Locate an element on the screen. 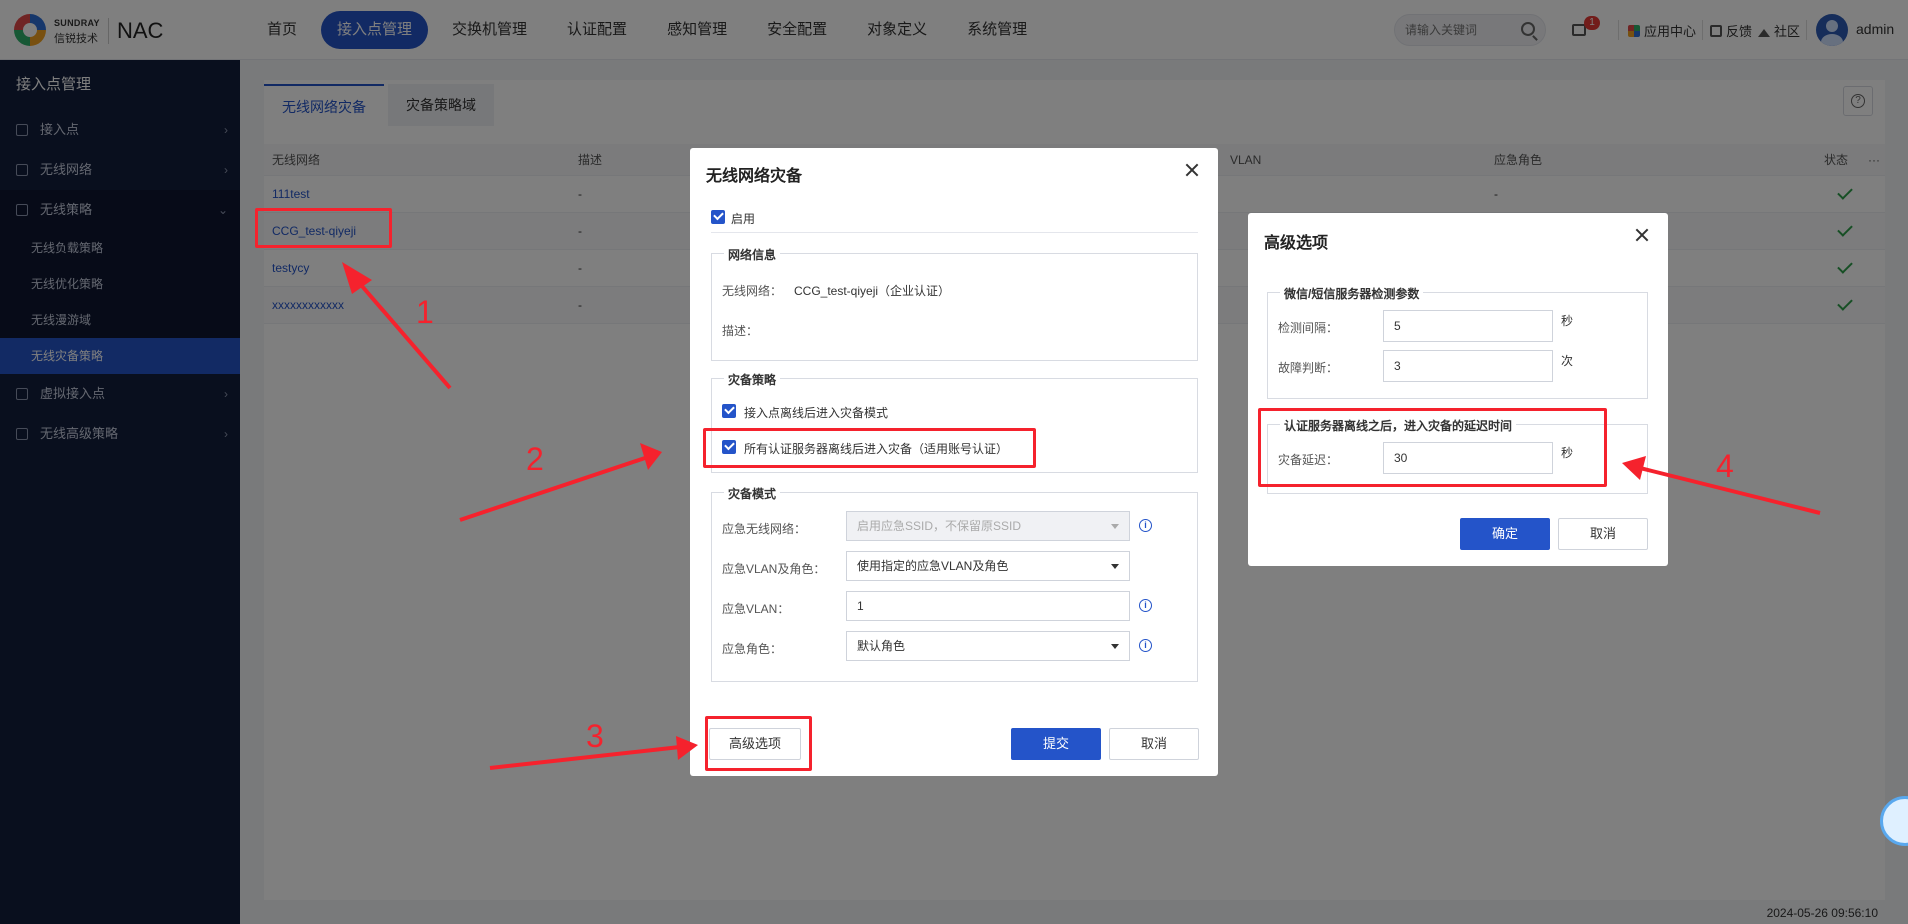  input-value: 5 is located at coordinates (1397, 326).